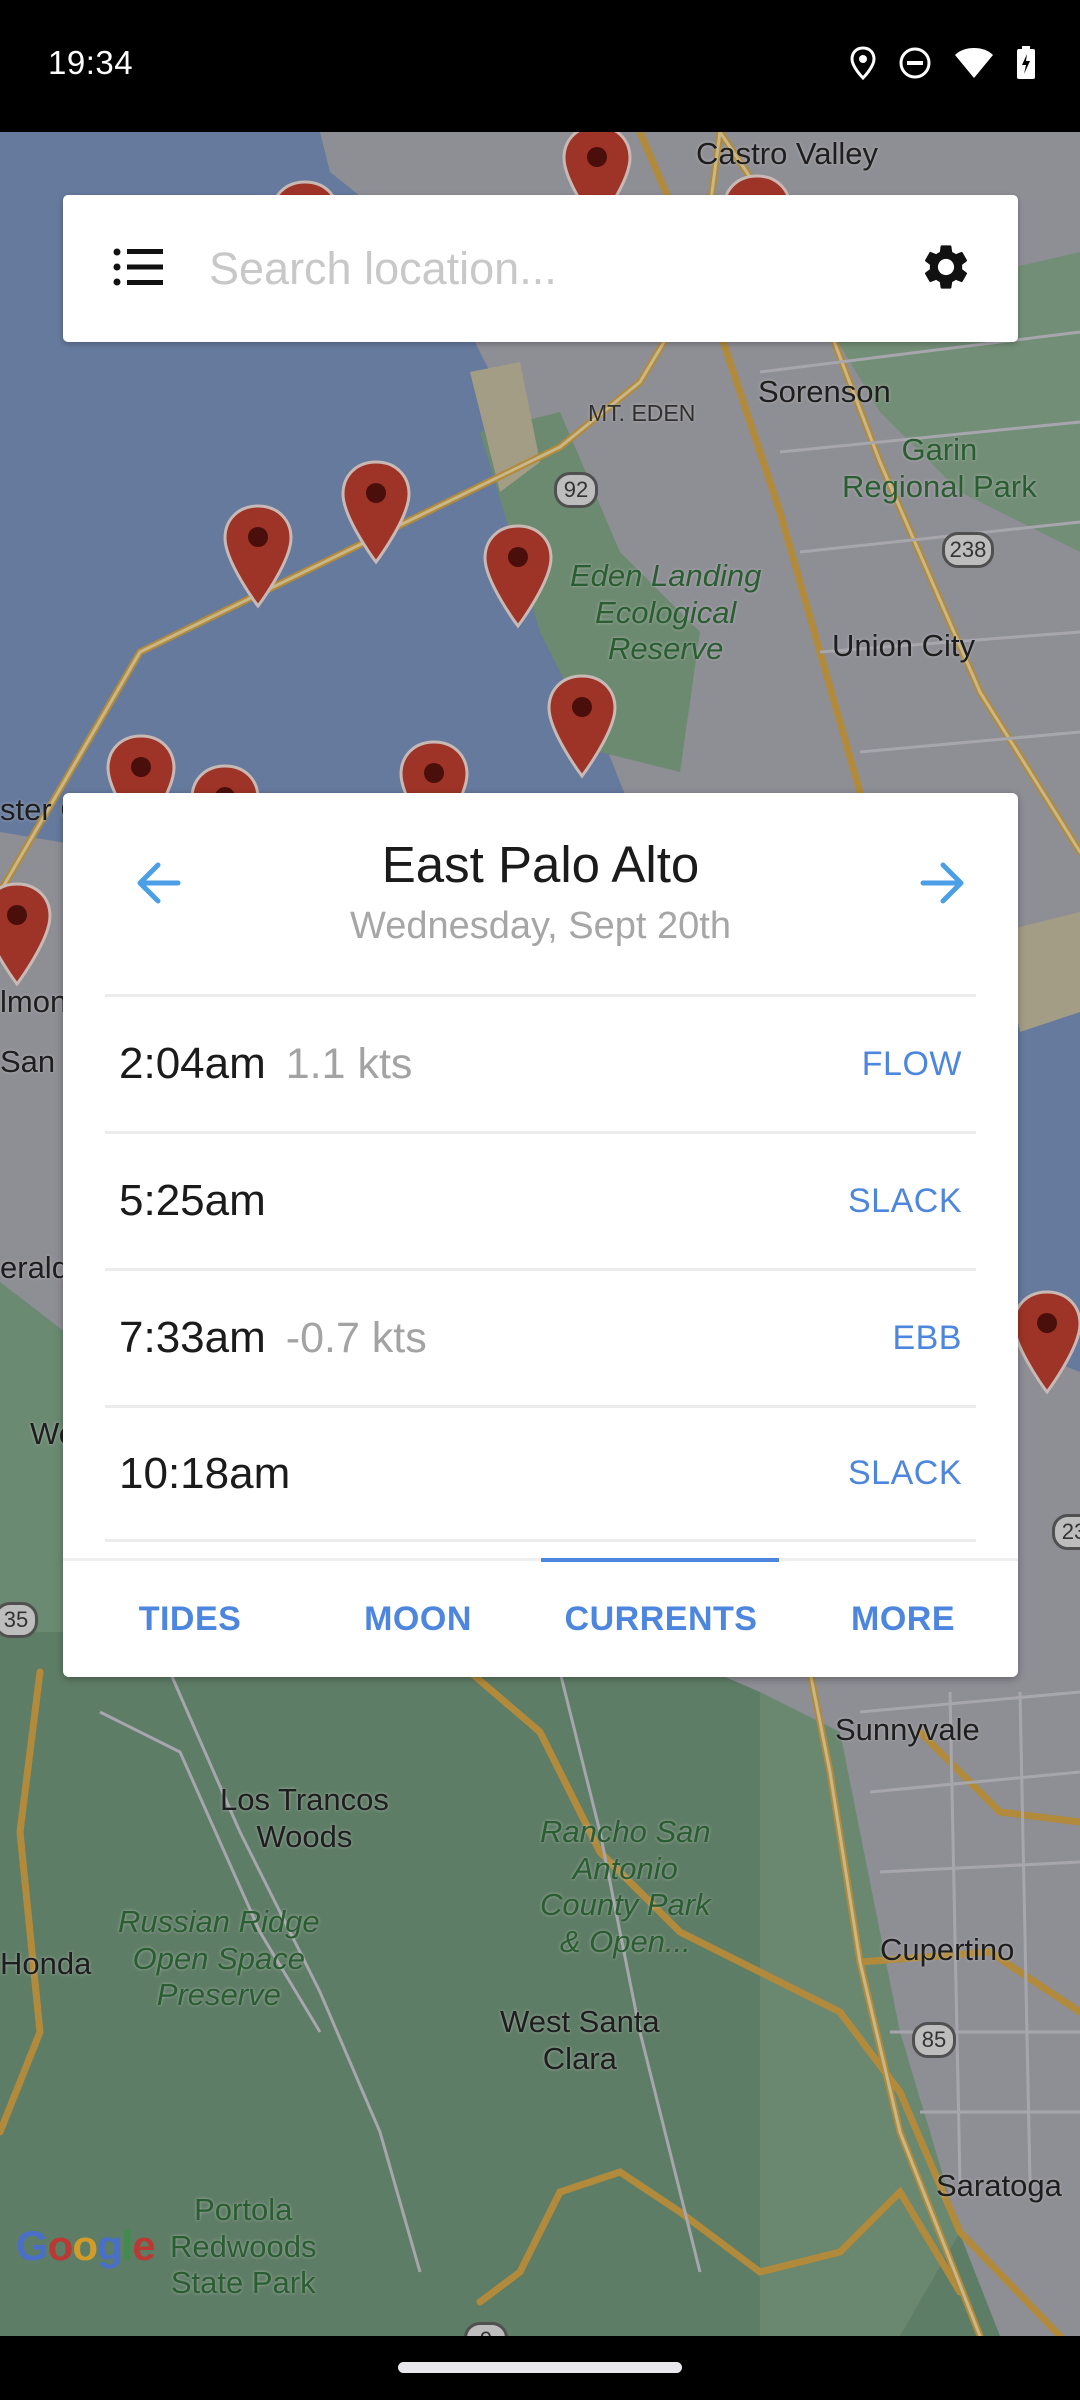 This screenshot has height=2400, width=1080. I want to click on status-icons, so click(943, 63).